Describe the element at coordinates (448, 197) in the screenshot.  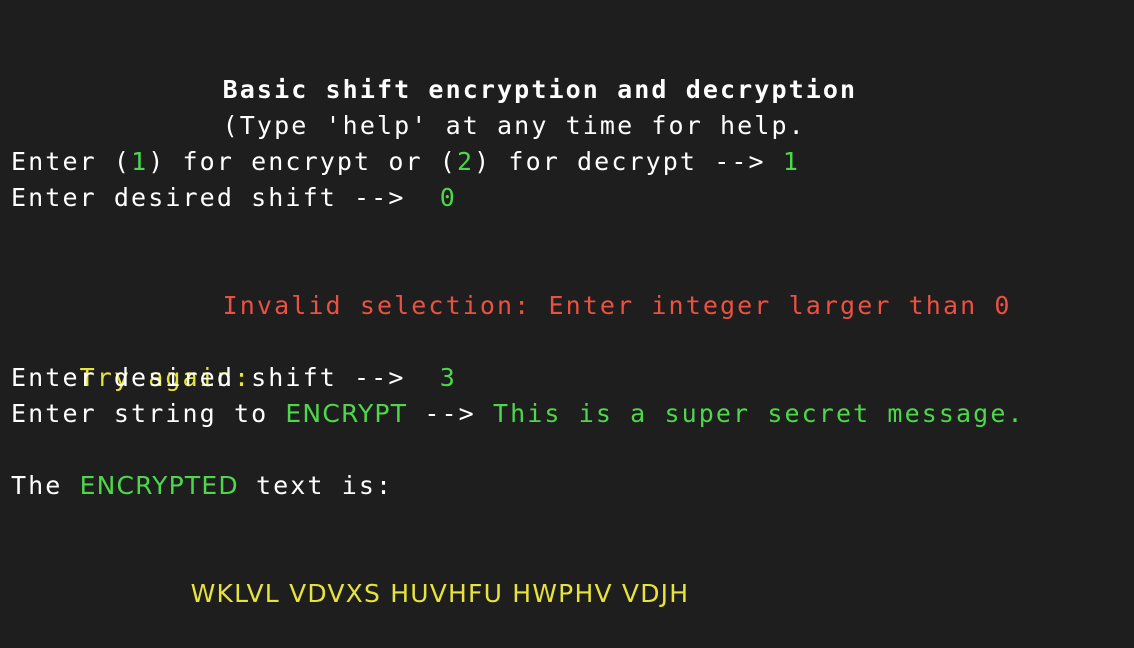
I see `shift-answer-1: 0` at that location.